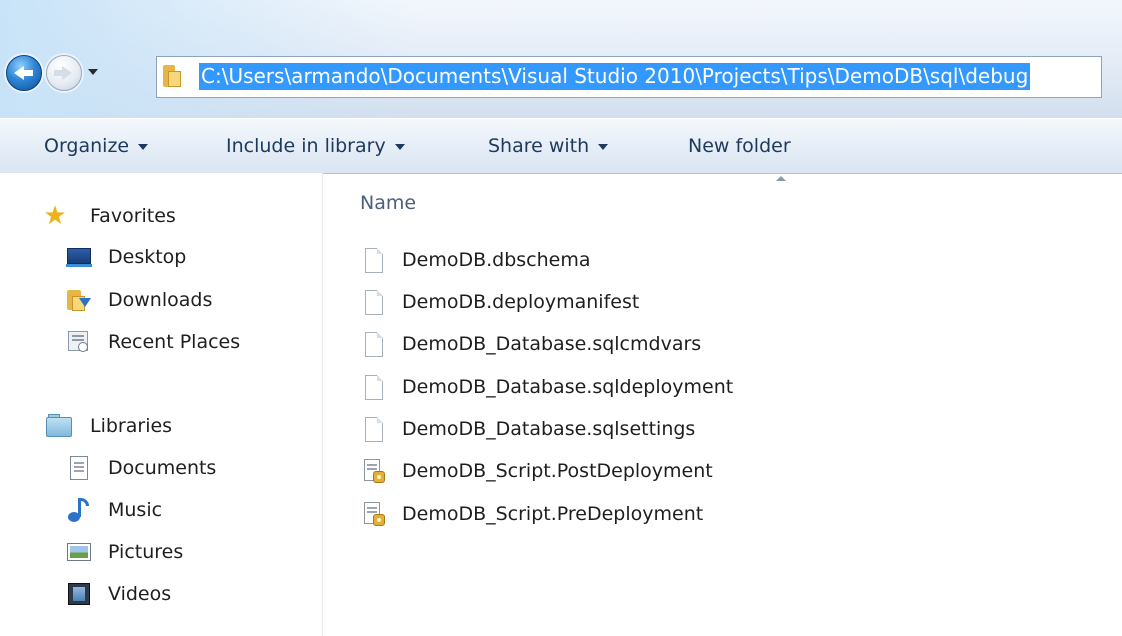 The width and height of the screenshot is (1122, 636). What do you see at coordinates (552, 344) in the screenshot?
I see `file-name: DemoDB_Database.sqlcmdvars` at bounding box center [552, 344].